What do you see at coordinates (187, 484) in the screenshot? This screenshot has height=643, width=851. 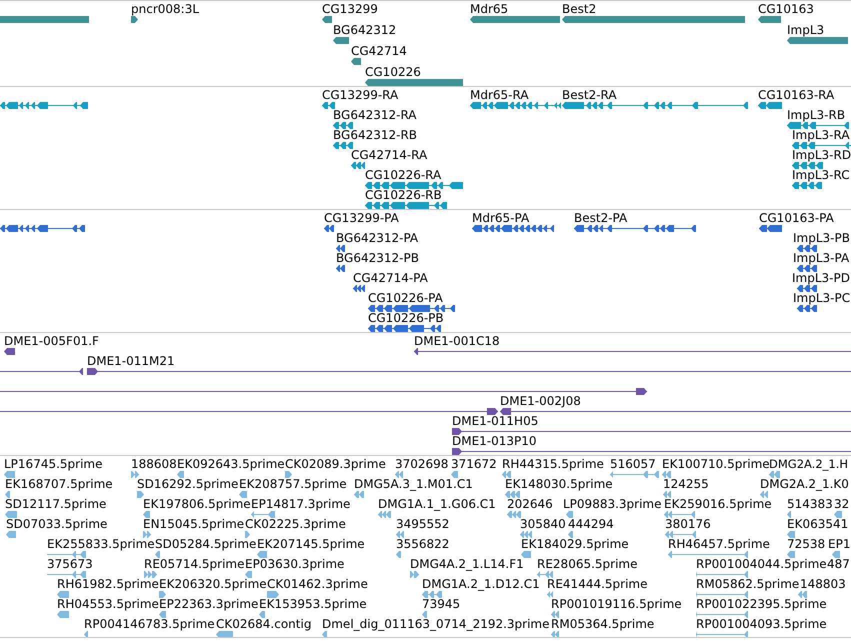 I see `feature-label: SD16292.5prime` at bounding box center [187, 484].